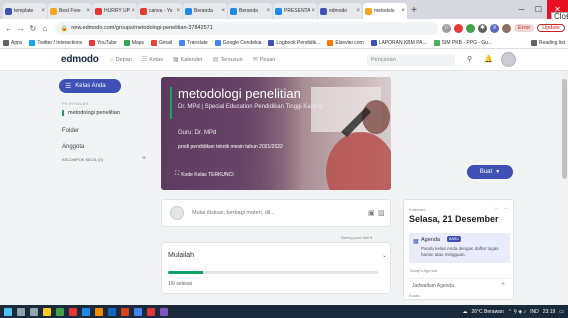 This screenshot has width=568, height=318. I want to click on minimize-icon: ─, so click(521, 9).